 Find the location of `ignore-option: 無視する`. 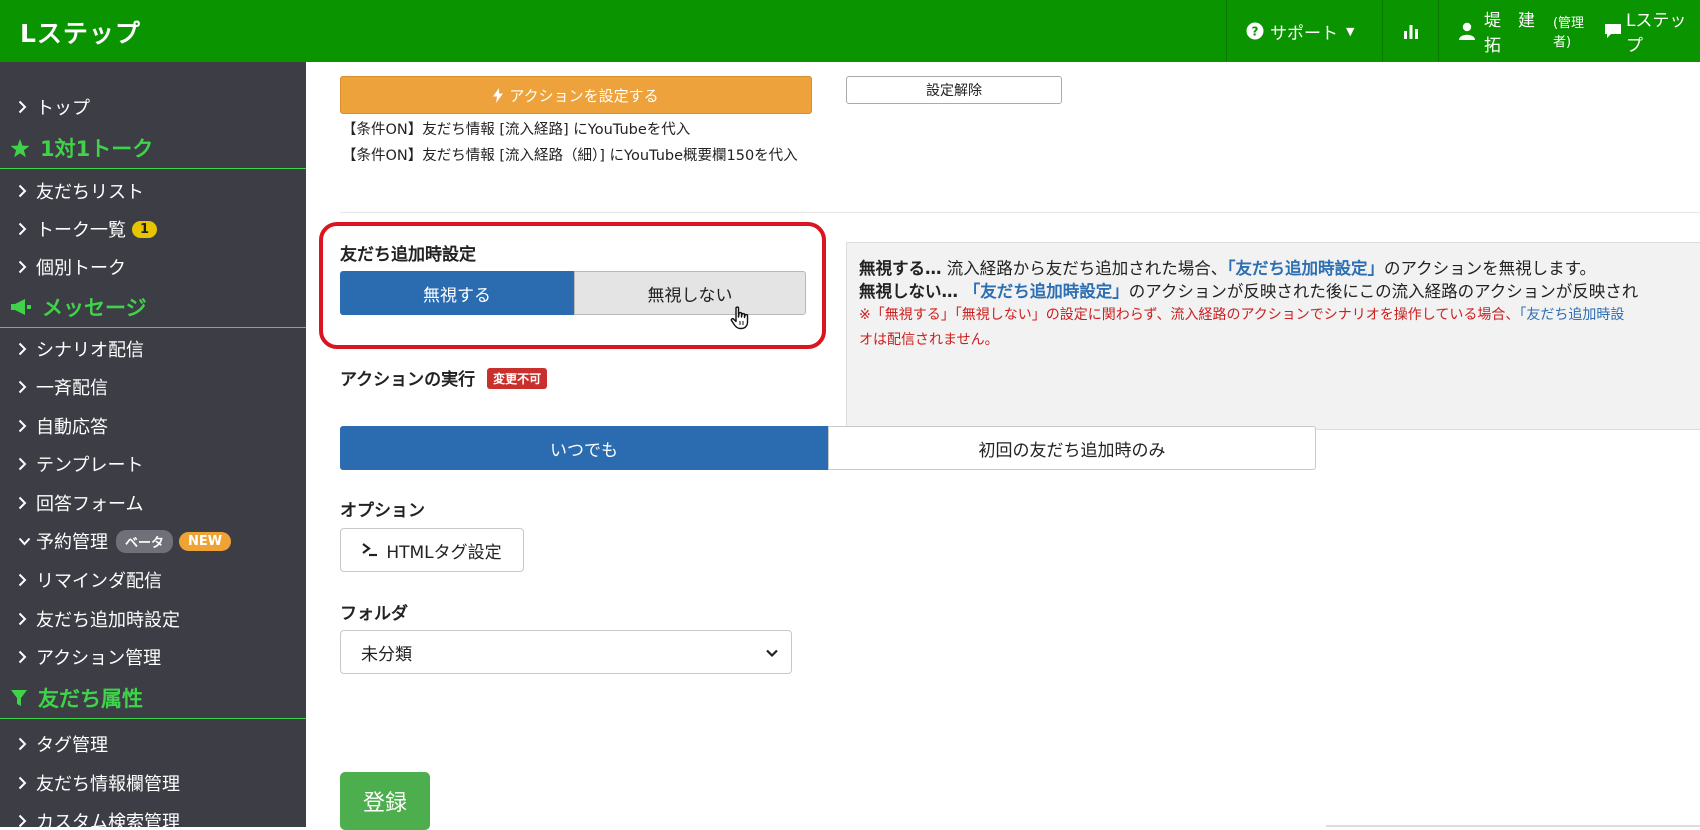

ignore-option: 無視する is located at coordinates (457, 293).